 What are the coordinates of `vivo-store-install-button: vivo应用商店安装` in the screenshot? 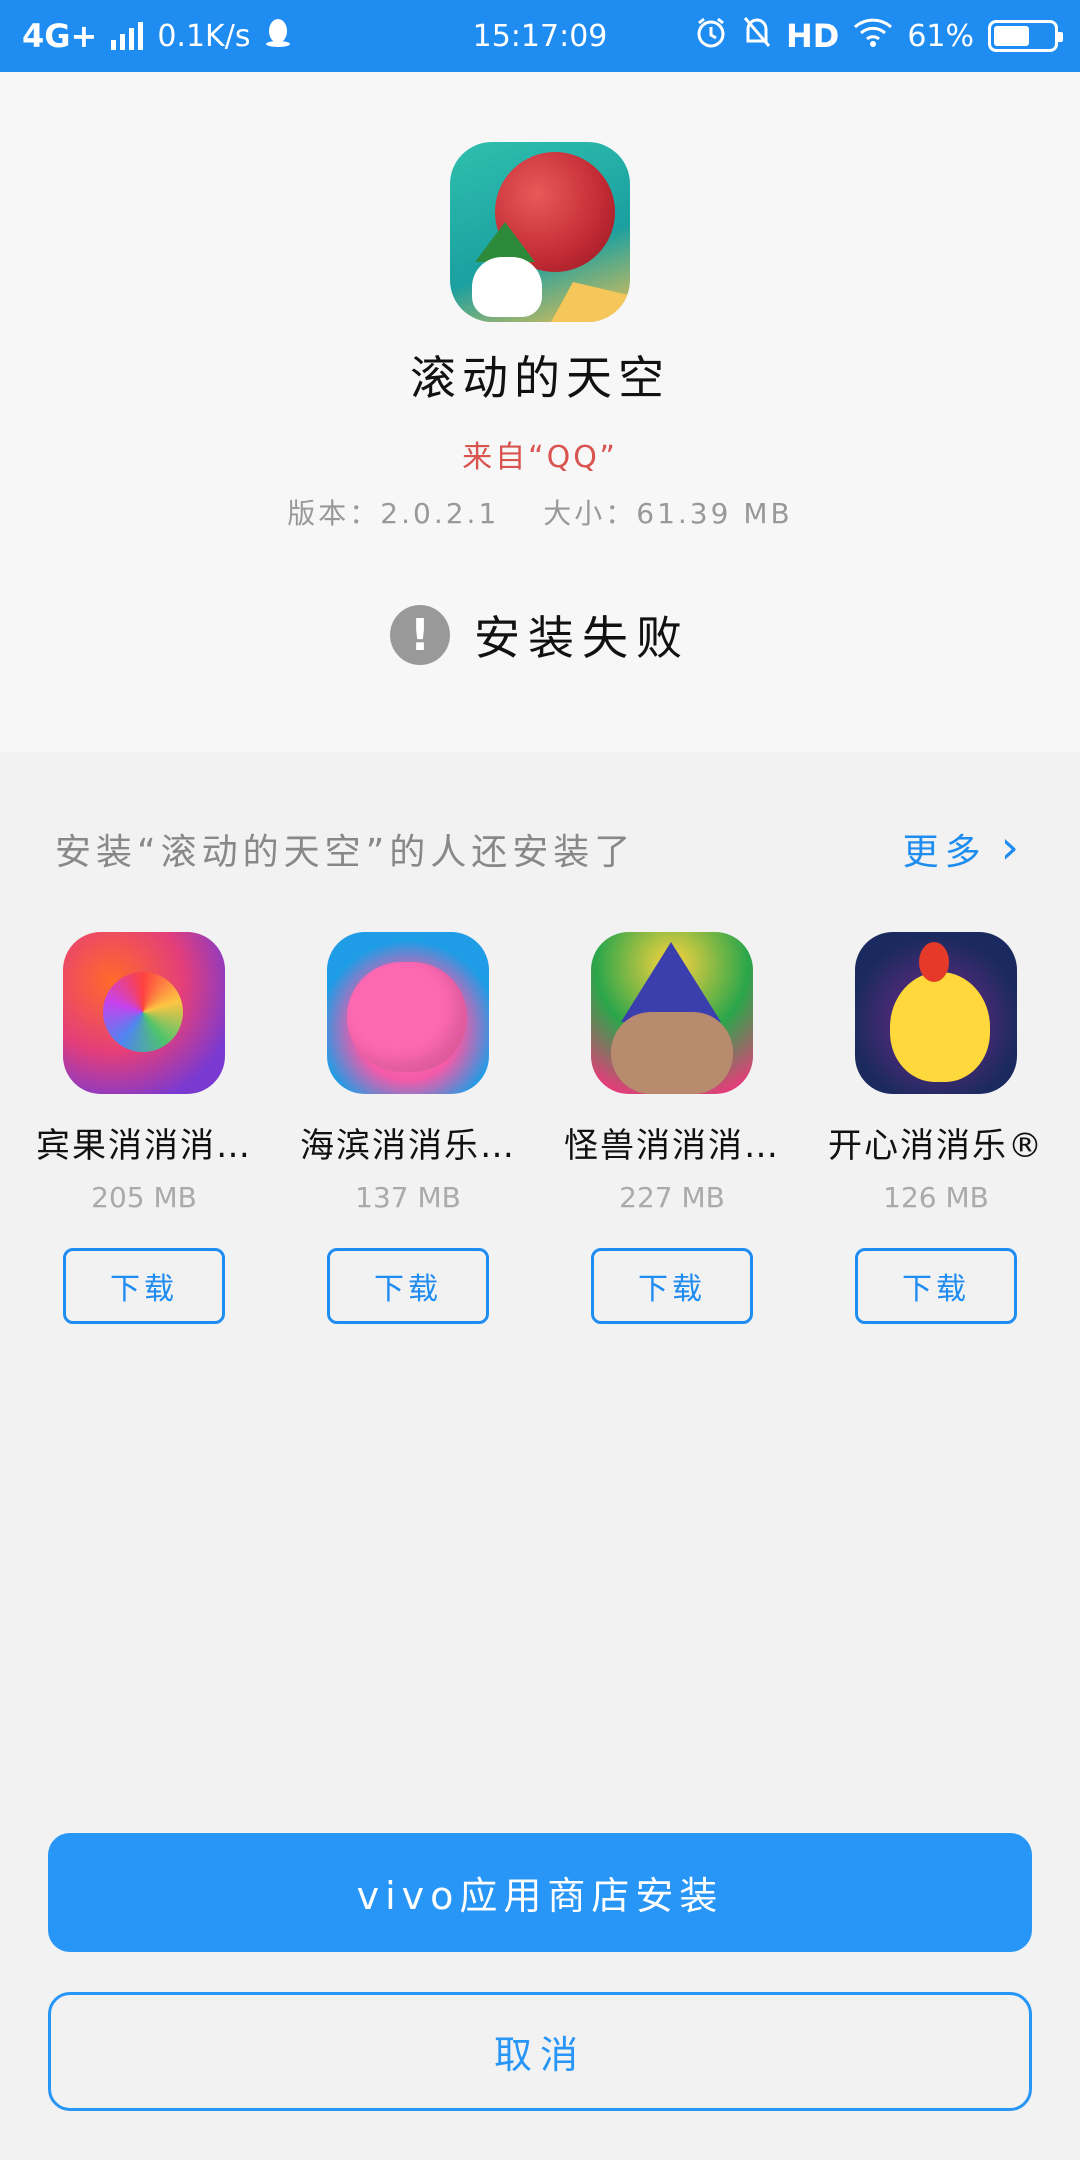 It's located at (540, 1892).